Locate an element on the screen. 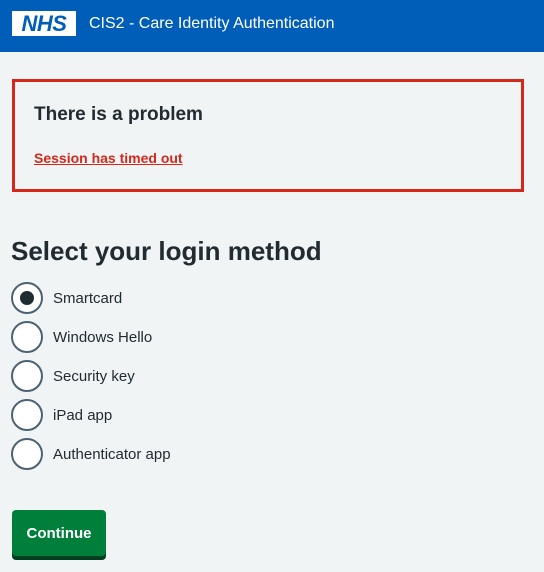  radio-option-authenticator-app: Authenticator app is located at coordinates (91, 454).